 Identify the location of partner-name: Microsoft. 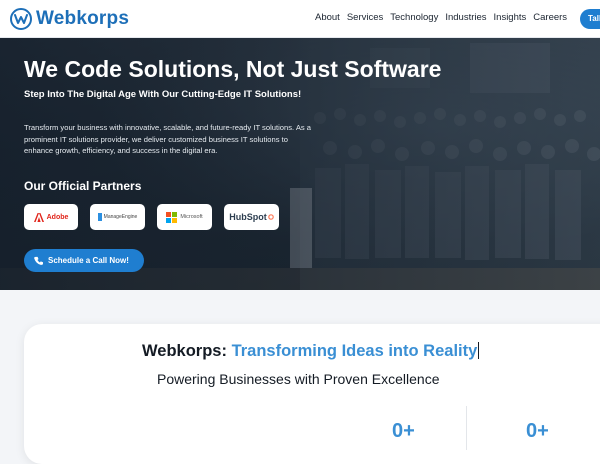
(191, 217).